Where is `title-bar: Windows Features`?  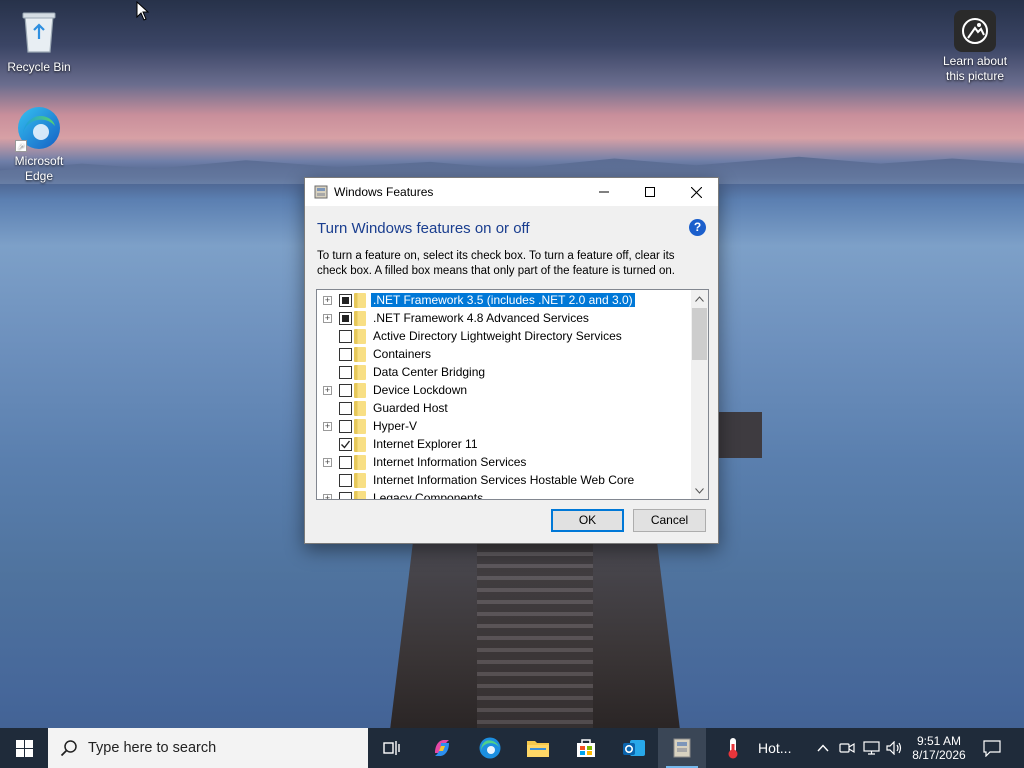
title-bar: Windows Features is located at coordinates (511, 192).